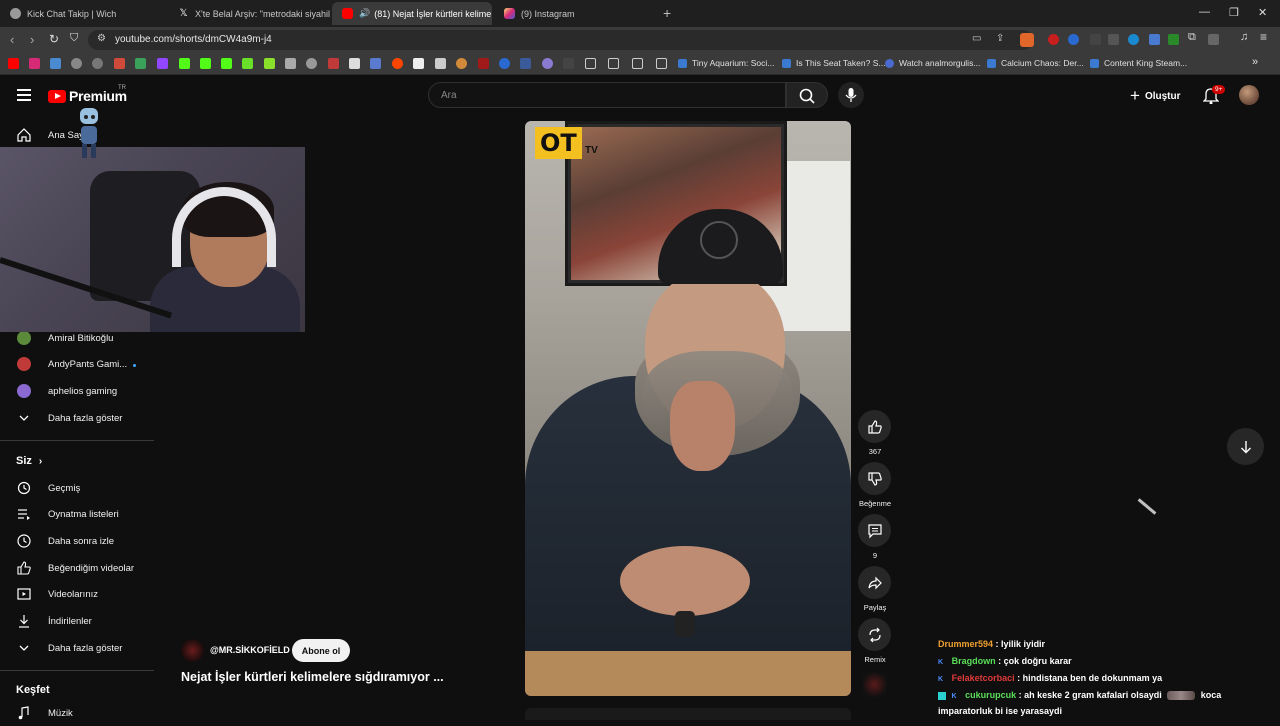 The image size is (1280, 726). What do you see at coordinates (1249, 95) in the screenshot?
I see `account-avatar` at bounding box center [1249, 95].